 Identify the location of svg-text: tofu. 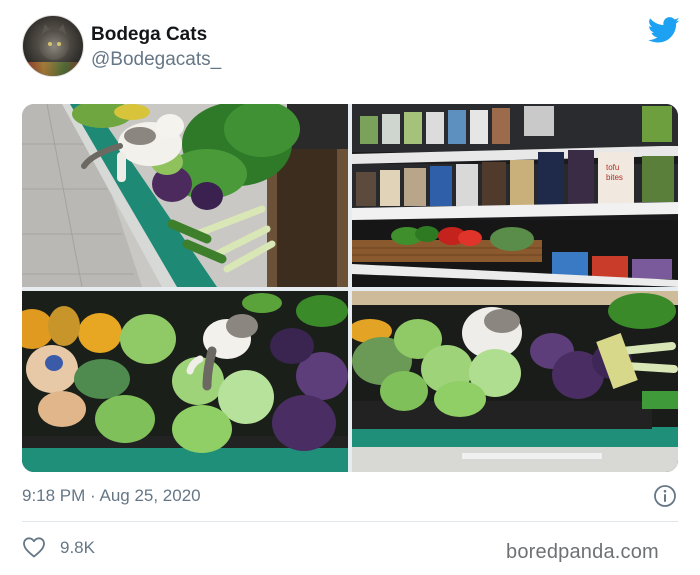
(612, 167).